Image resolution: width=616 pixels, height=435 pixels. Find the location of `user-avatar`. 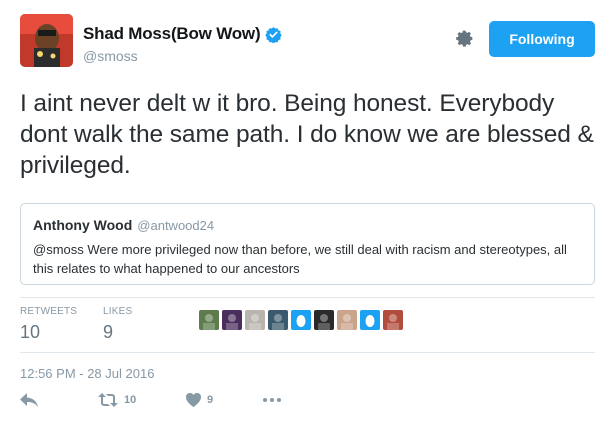

user-avatar is located at coordinates (46, 40).